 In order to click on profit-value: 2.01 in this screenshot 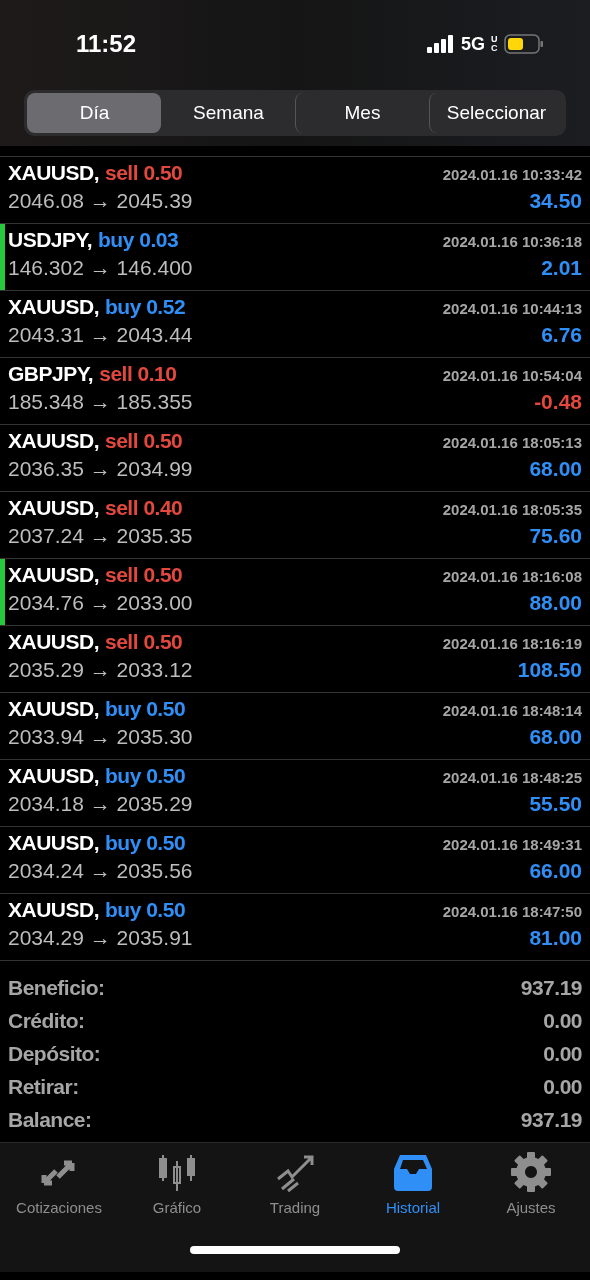, I will do `click(561, 268)`.